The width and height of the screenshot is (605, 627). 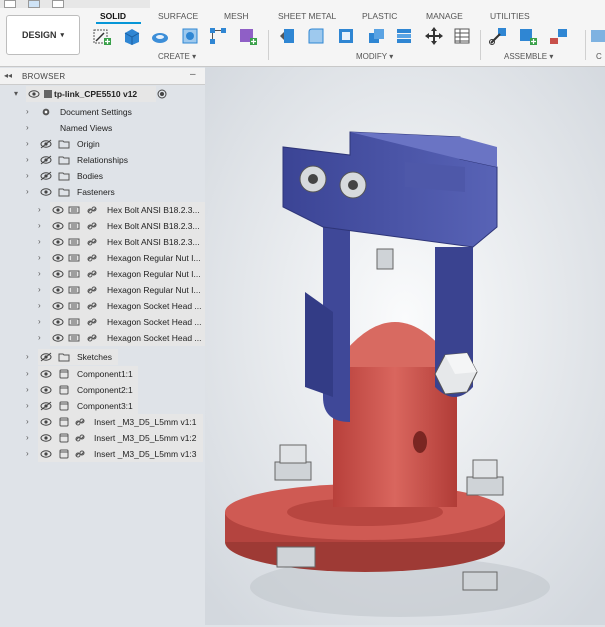 What do you see at coordinates (114, 454) in the screenshot?
I see `browser-row-insert-3: › Insert _M3_D5_L5mm v1:3` at bounding box center [114, 454].